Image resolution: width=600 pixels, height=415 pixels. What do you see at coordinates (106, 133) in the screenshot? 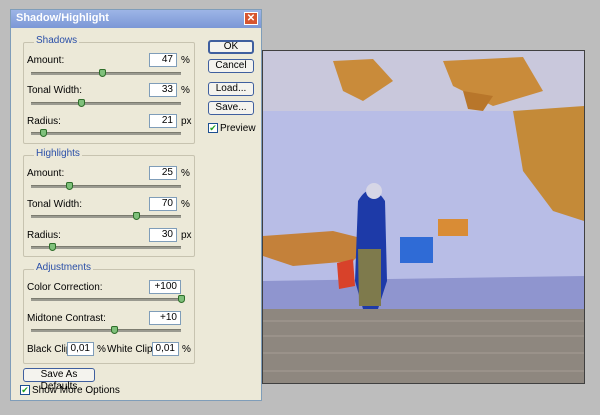
I see `shadows-radius-slider` at bounding box center [106, 133].